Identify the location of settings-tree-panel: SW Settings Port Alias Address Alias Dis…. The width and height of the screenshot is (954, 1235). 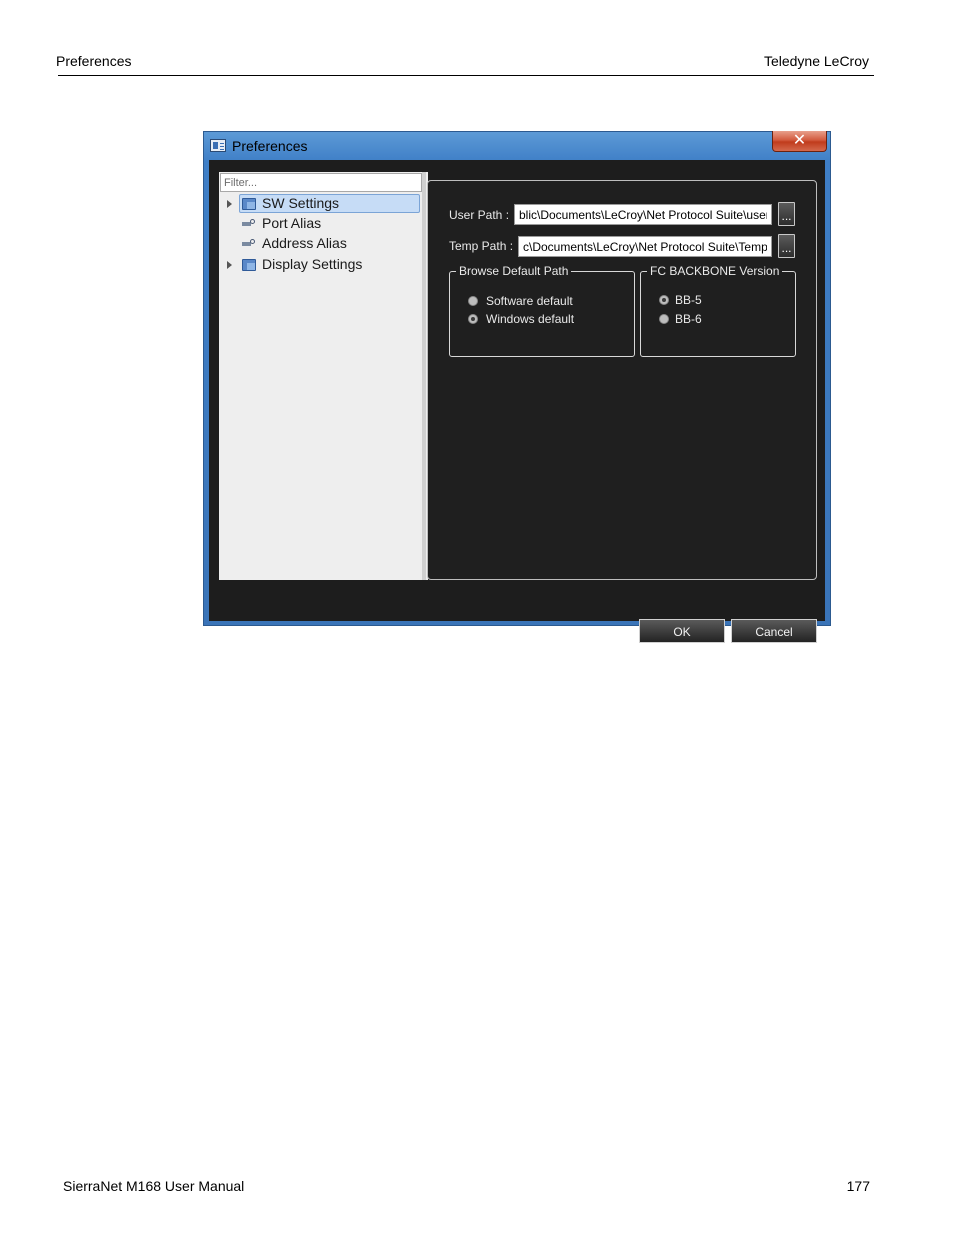
(323, 376).